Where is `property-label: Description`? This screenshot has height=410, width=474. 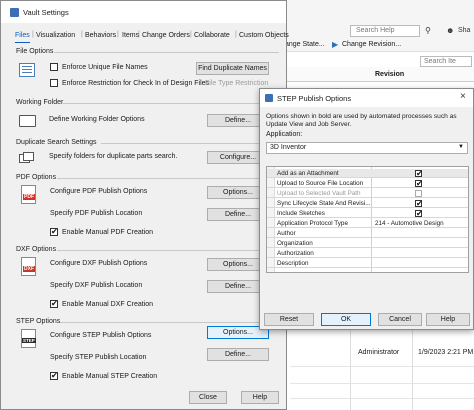
property-label: Description is located at coordinates (293, 263).